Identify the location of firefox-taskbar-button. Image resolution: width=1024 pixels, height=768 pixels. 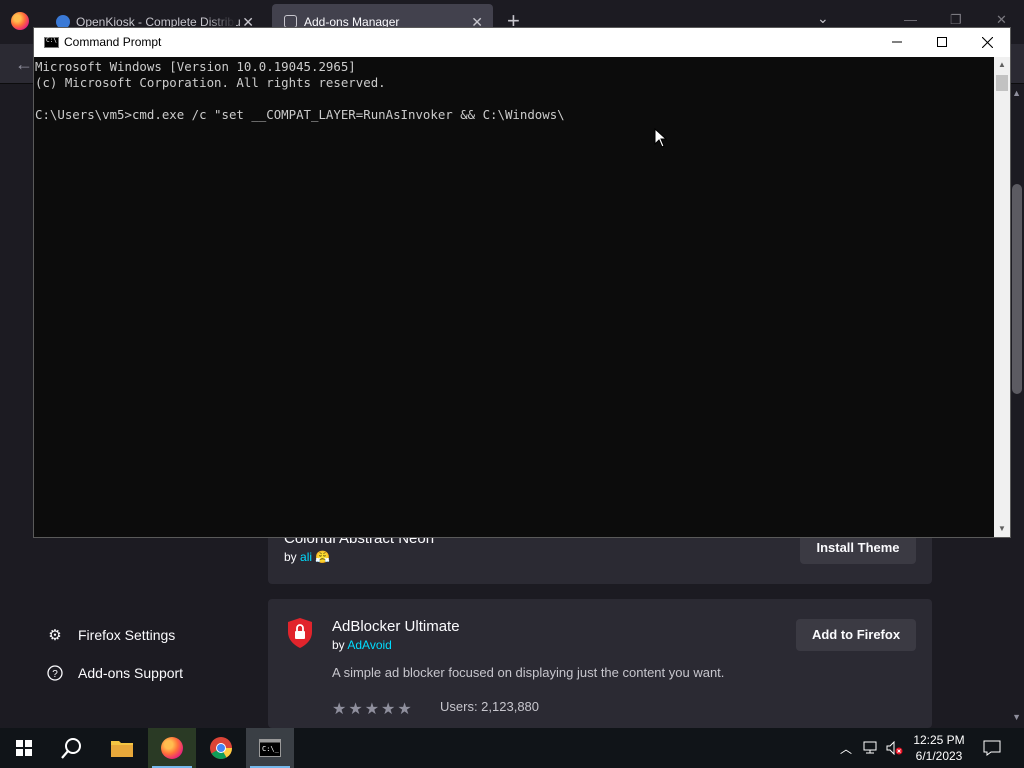
(172, 748).